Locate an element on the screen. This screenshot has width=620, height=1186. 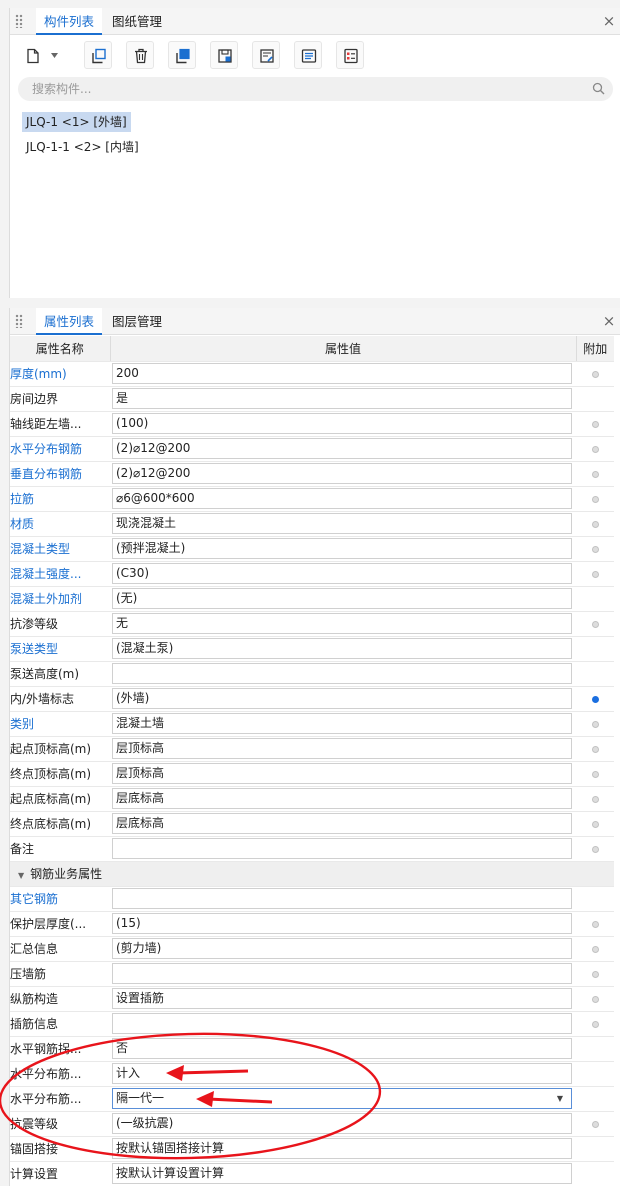
property-value-field: 200 is located at coordinates (342, 373).